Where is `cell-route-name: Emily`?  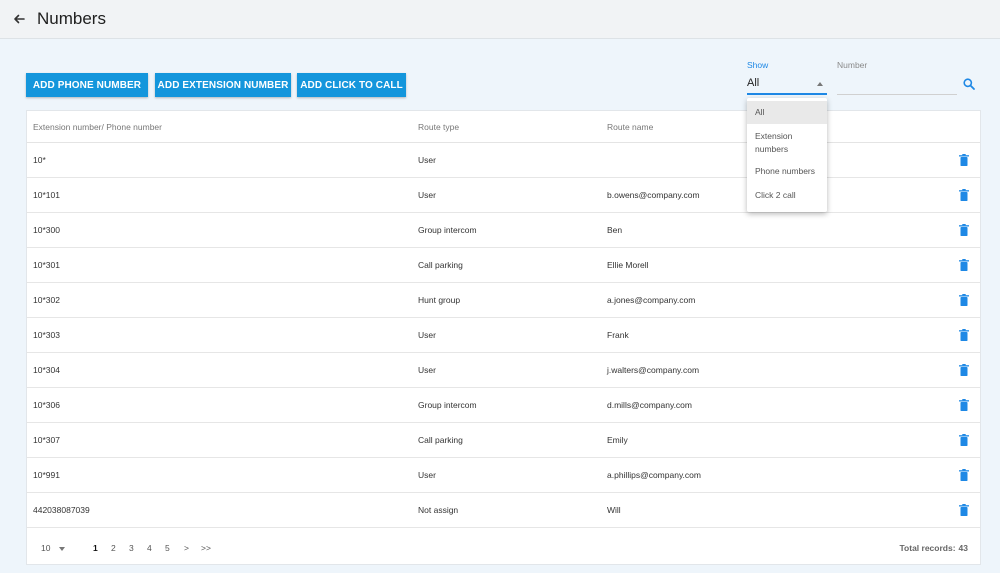 cell-route-name: Emily is located at coordinates (617, 440).